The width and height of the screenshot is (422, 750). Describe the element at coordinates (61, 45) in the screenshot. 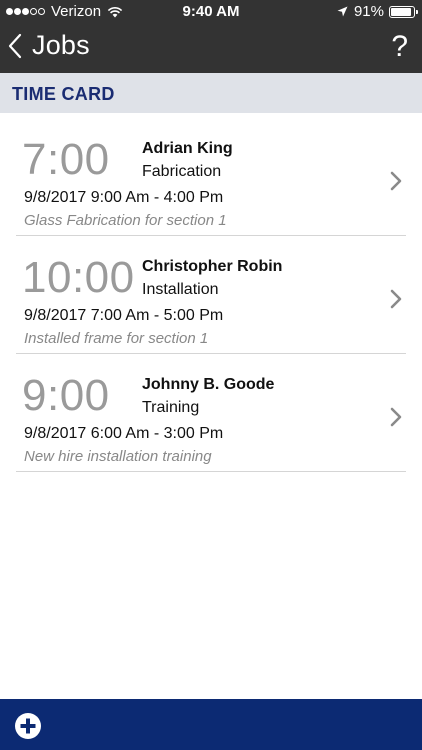

I see `back-label: Jobs` at that location.